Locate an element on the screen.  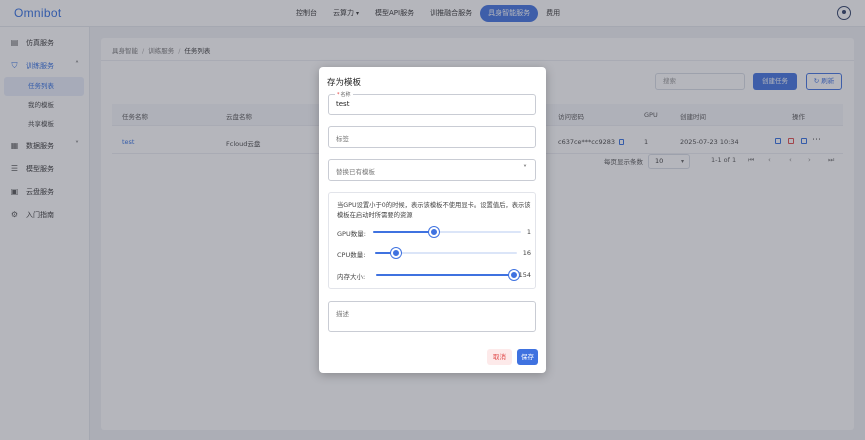
memory-slider-value: 154 is located at coordinates (524, 275).